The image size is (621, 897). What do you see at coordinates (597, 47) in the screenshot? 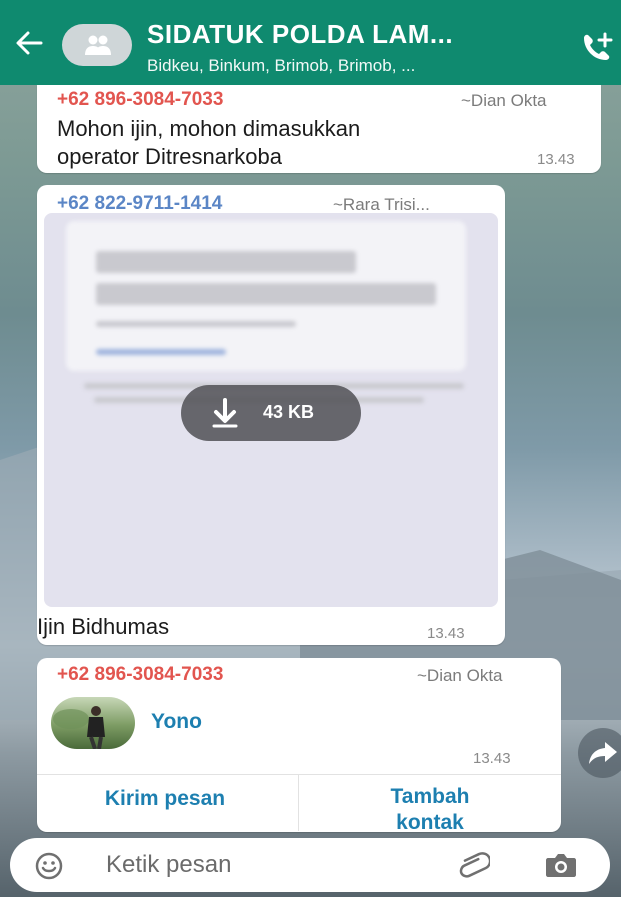
I see `add-call-icon` at bounding box center [597, 47].